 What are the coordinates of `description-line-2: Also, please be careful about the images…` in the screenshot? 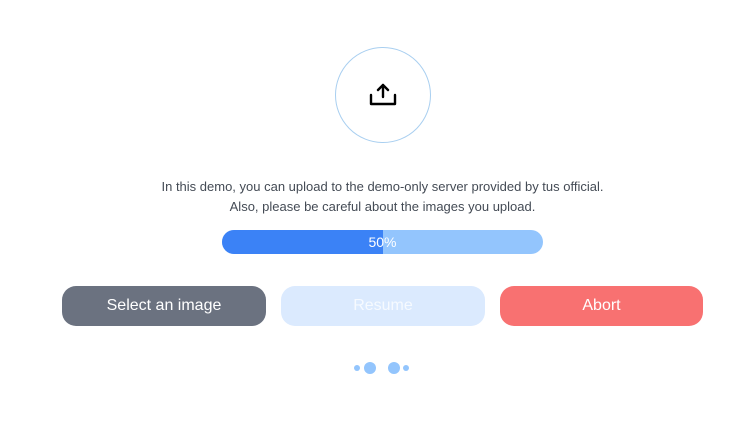 It's located at (382, 206).